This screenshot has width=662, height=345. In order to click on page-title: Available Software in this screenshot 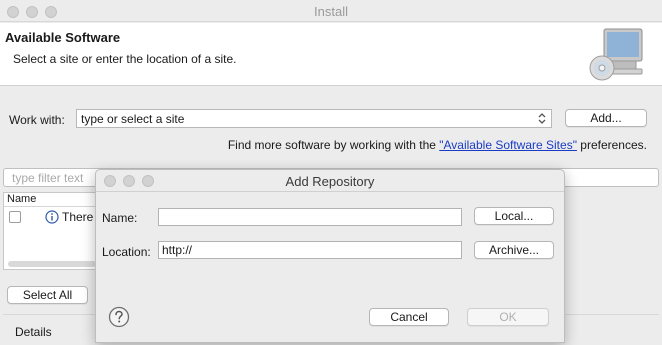, I will do `click(63, 37)`.